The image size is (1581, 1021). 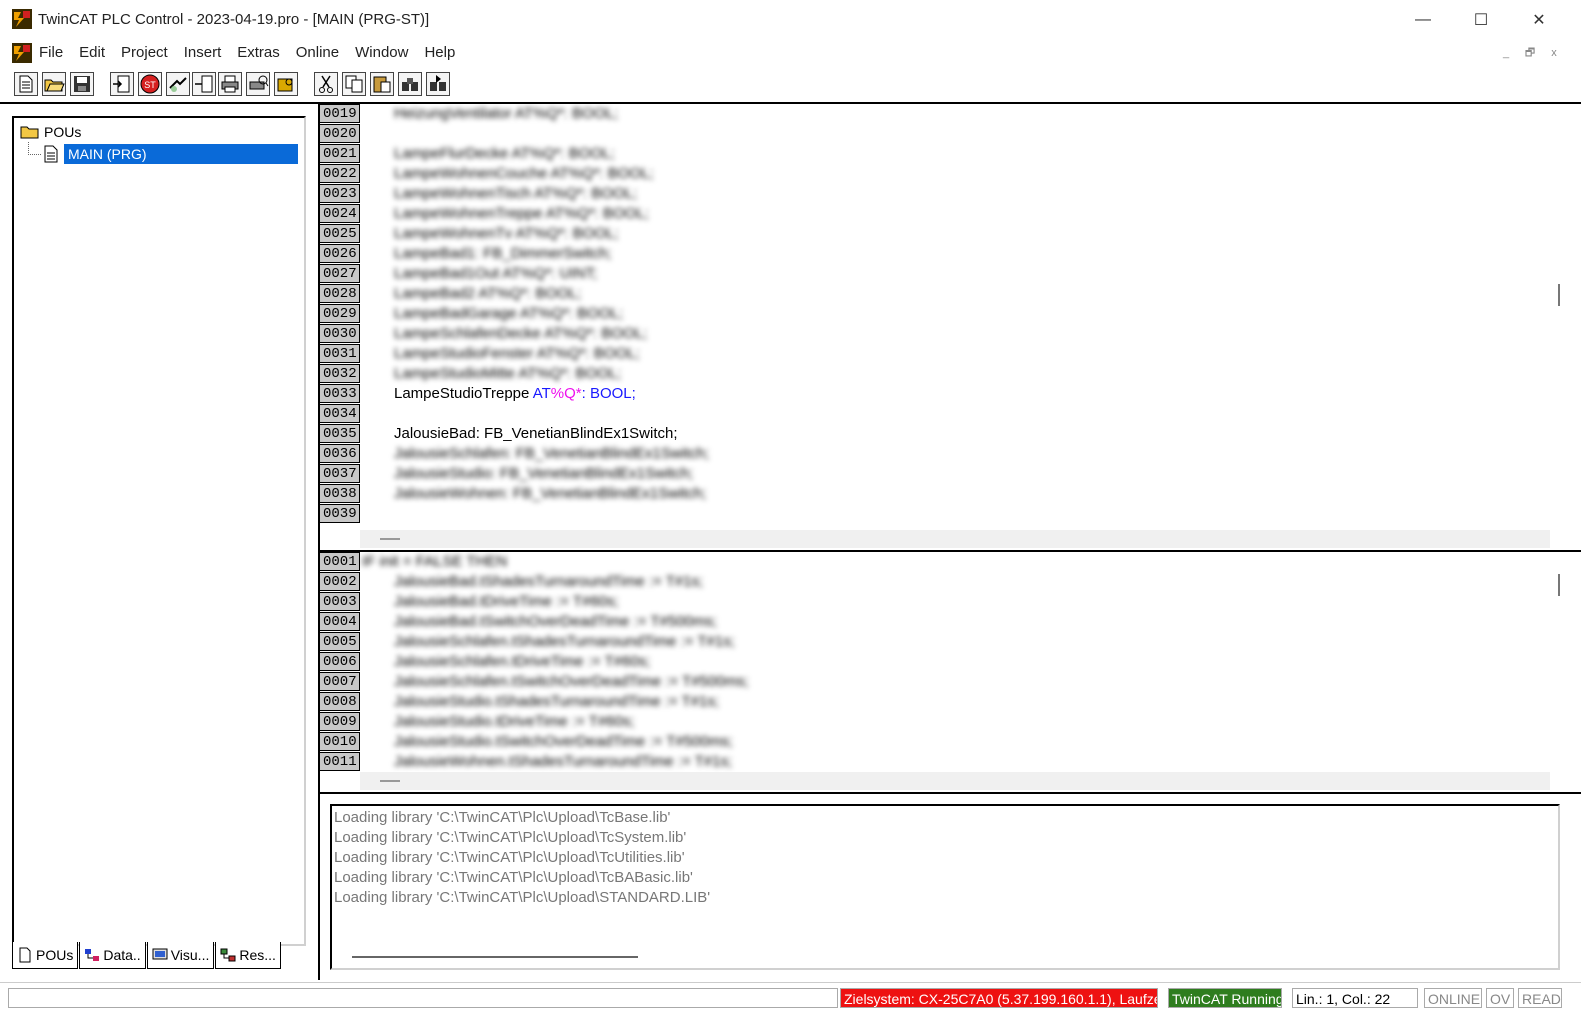 I want to click on code-text: IF init = FALSE THEN, so click(x=435, y=561).